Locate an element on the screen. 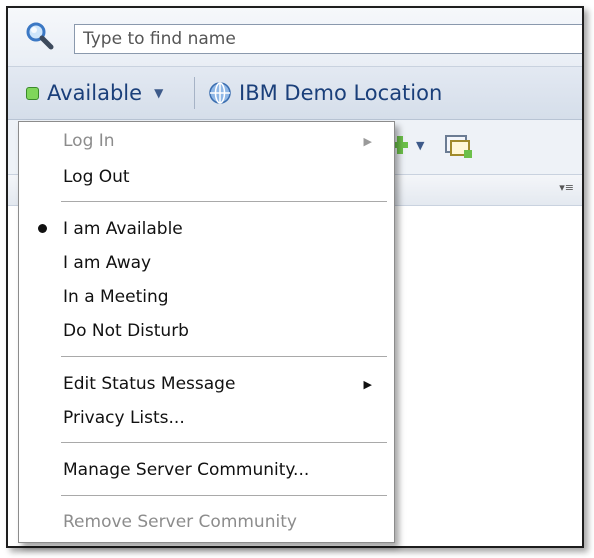 The height and width of the screenshot is (558, 594). menu-item-i-am-away: I am Away is located at coordinates (206, 263).